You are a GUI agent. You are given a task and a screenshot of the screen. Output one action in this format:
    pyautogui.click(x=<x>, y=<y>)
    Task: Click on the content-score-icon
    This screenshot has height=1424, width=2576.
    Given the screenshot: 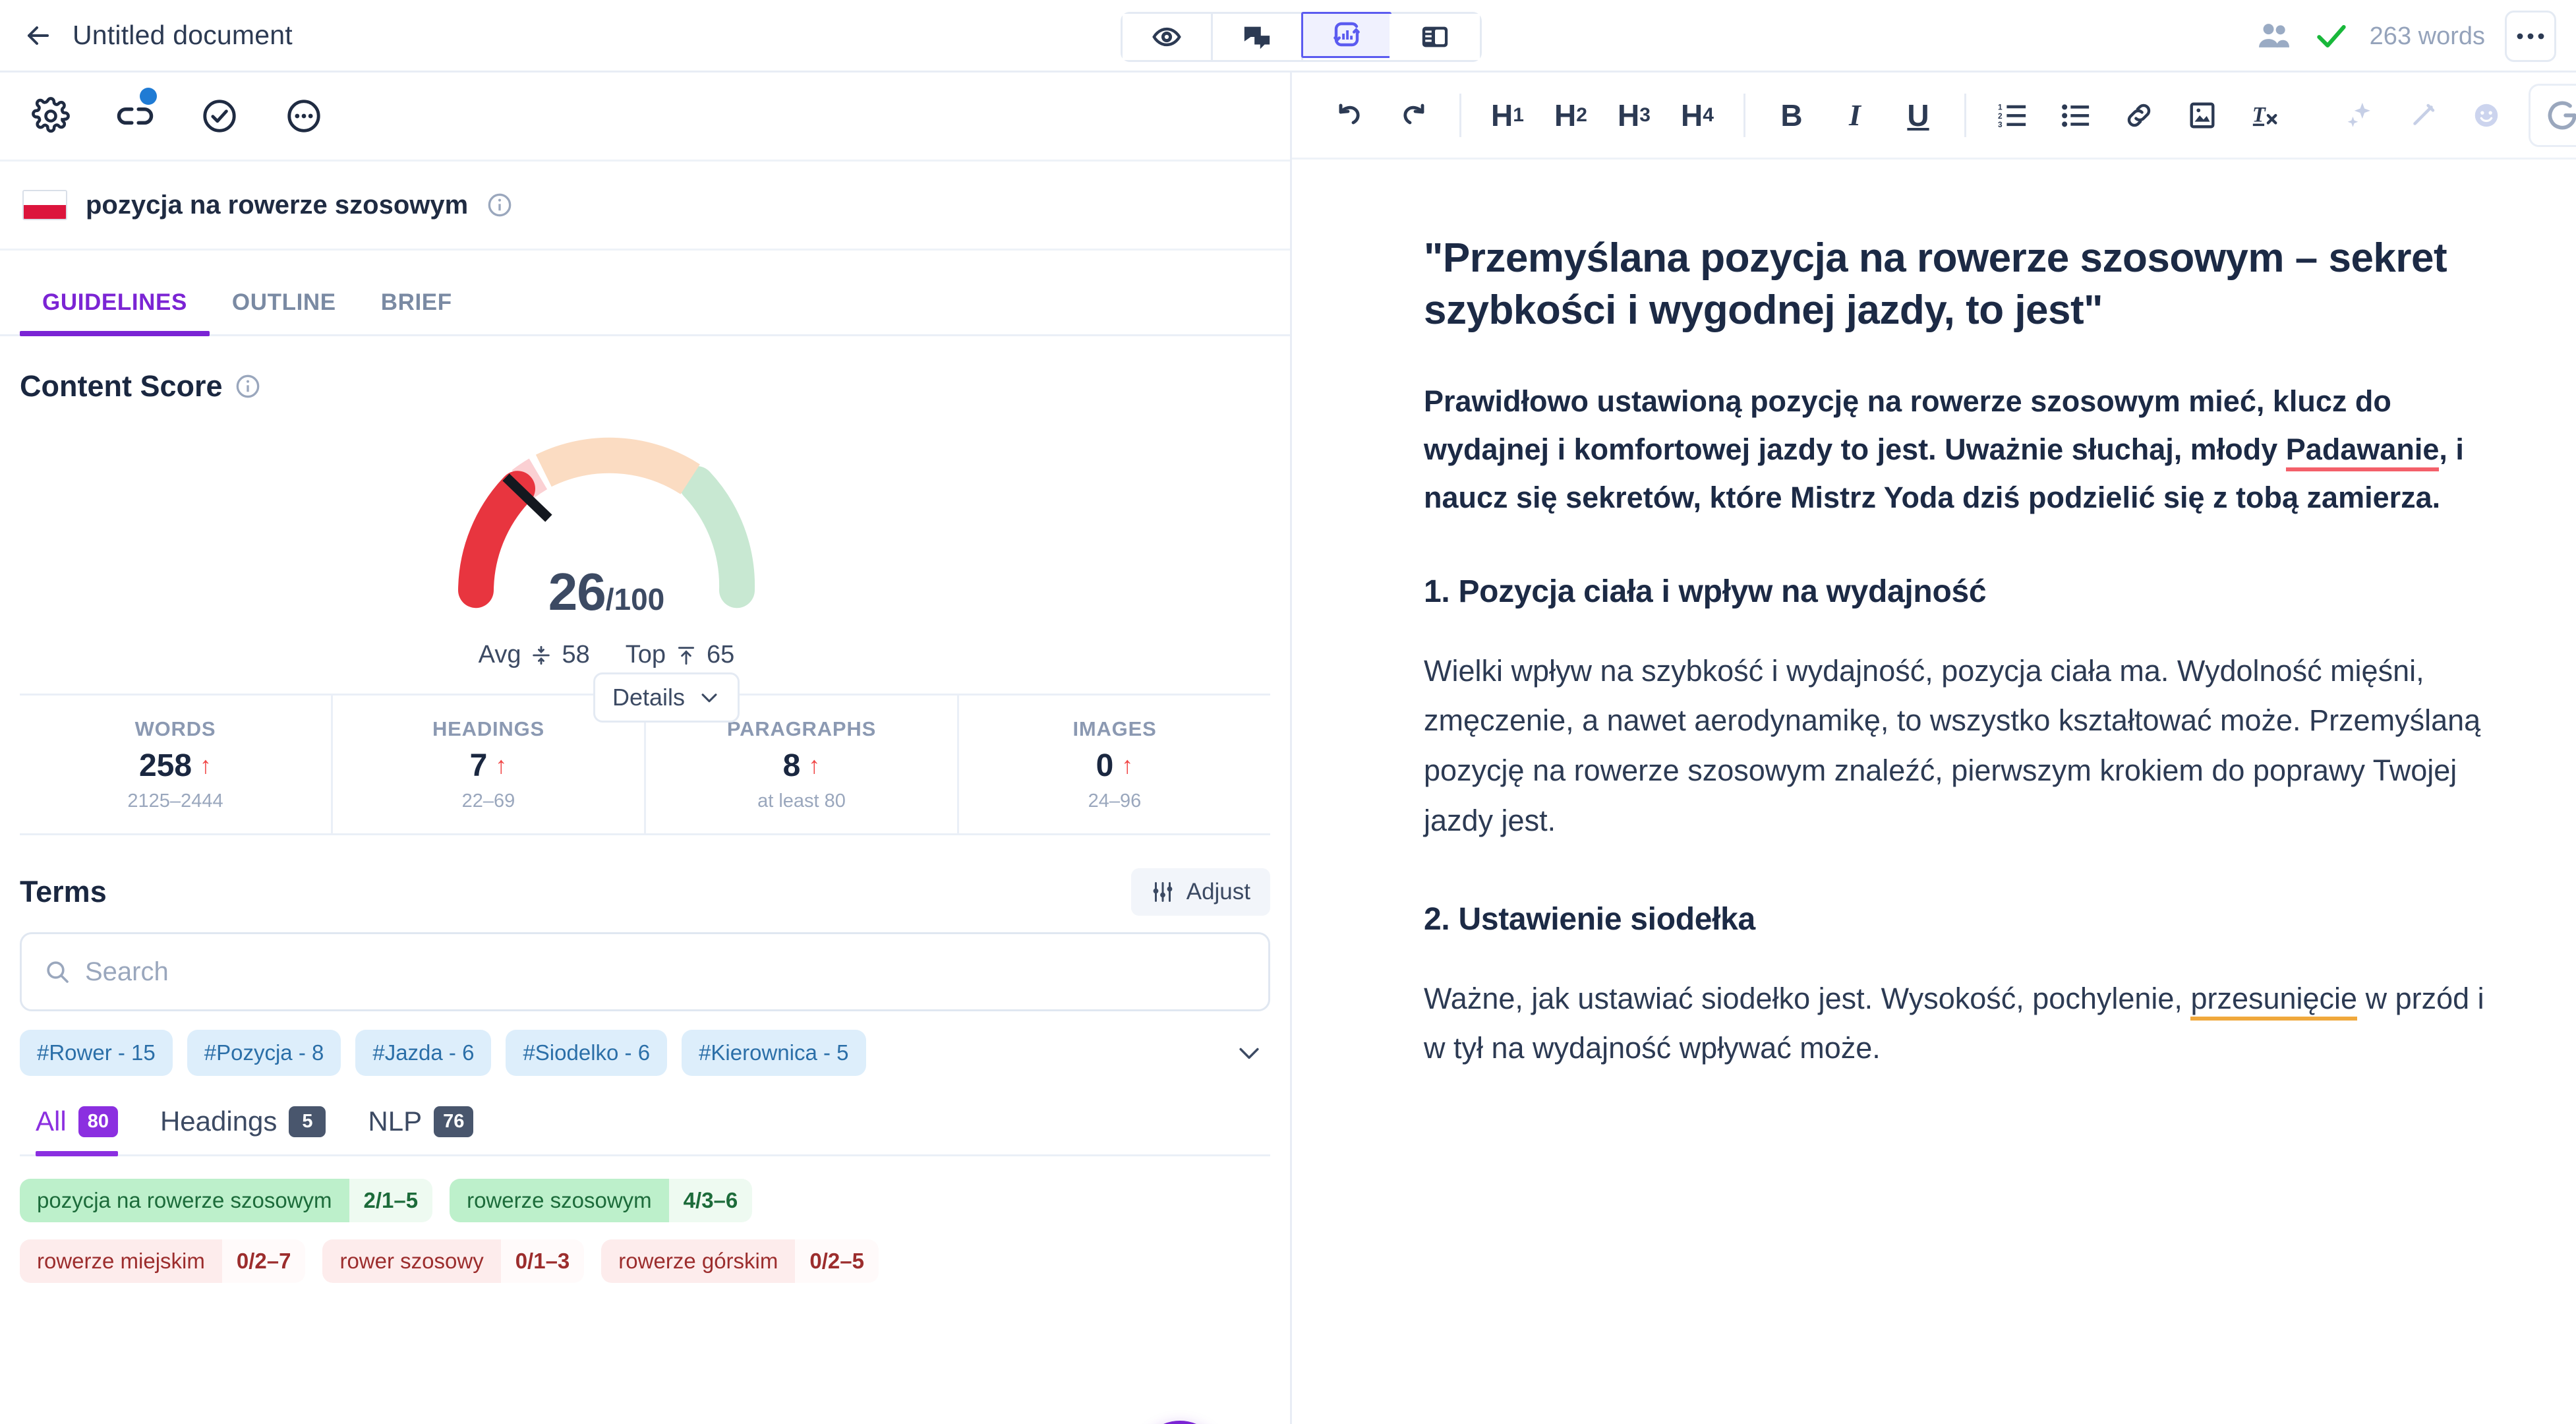 What is the action you would take?
    pyautogui.click(x=1346, y=34)
    